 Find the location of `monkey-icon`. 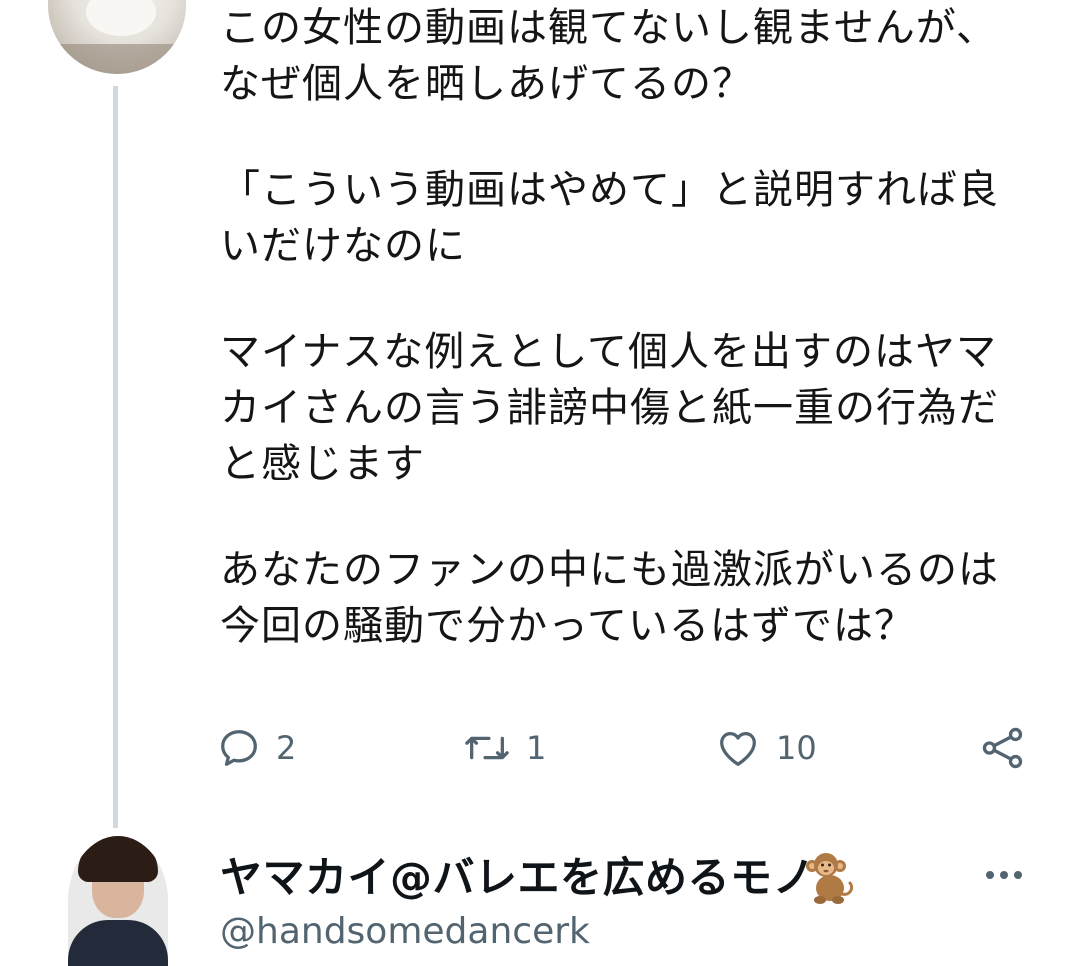

monkey-icon is located at coordinates (830, 878).